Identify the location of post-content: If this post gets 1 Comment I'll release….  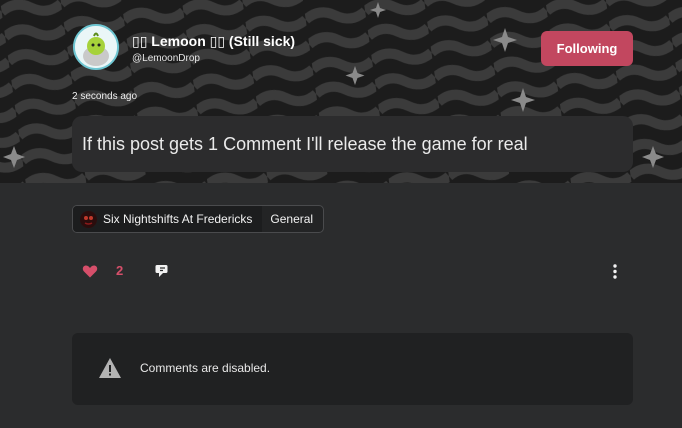
(352, 144).